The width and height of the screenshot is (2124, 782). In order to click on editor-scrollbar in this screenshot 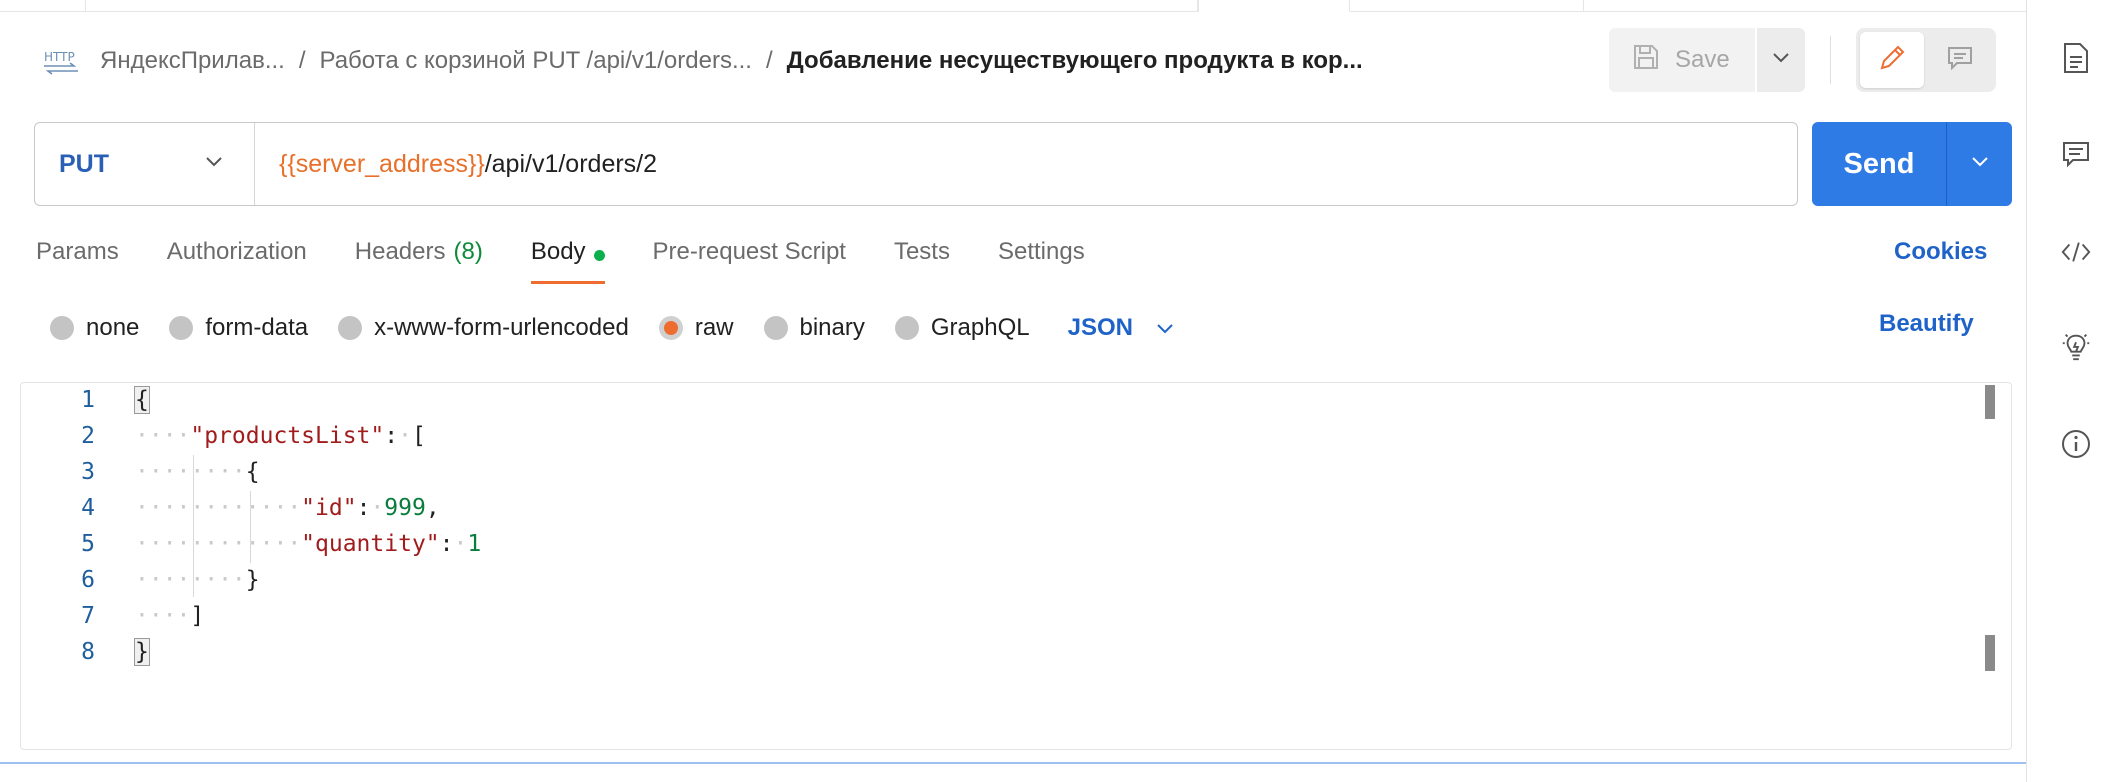, I will do `click(1990, 566)`.